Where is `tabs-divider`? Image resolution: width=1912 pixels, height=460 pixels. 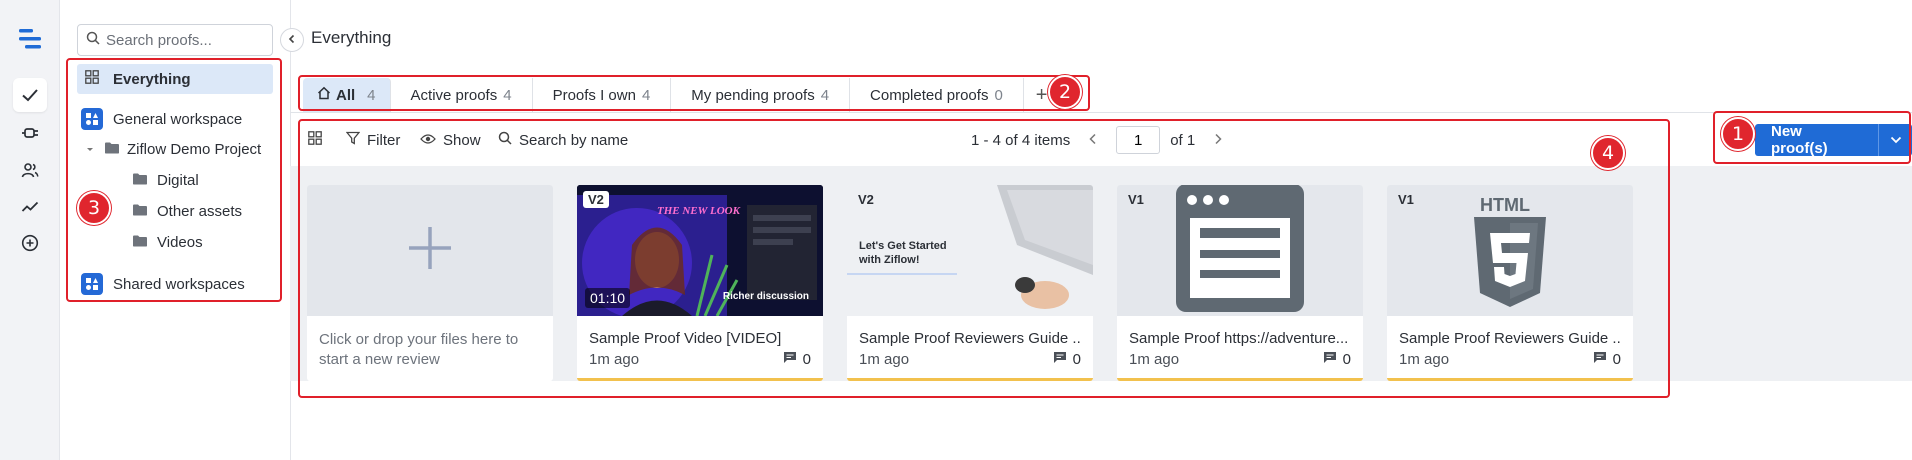 tabs-divider is located at coordinates (1101, 112).